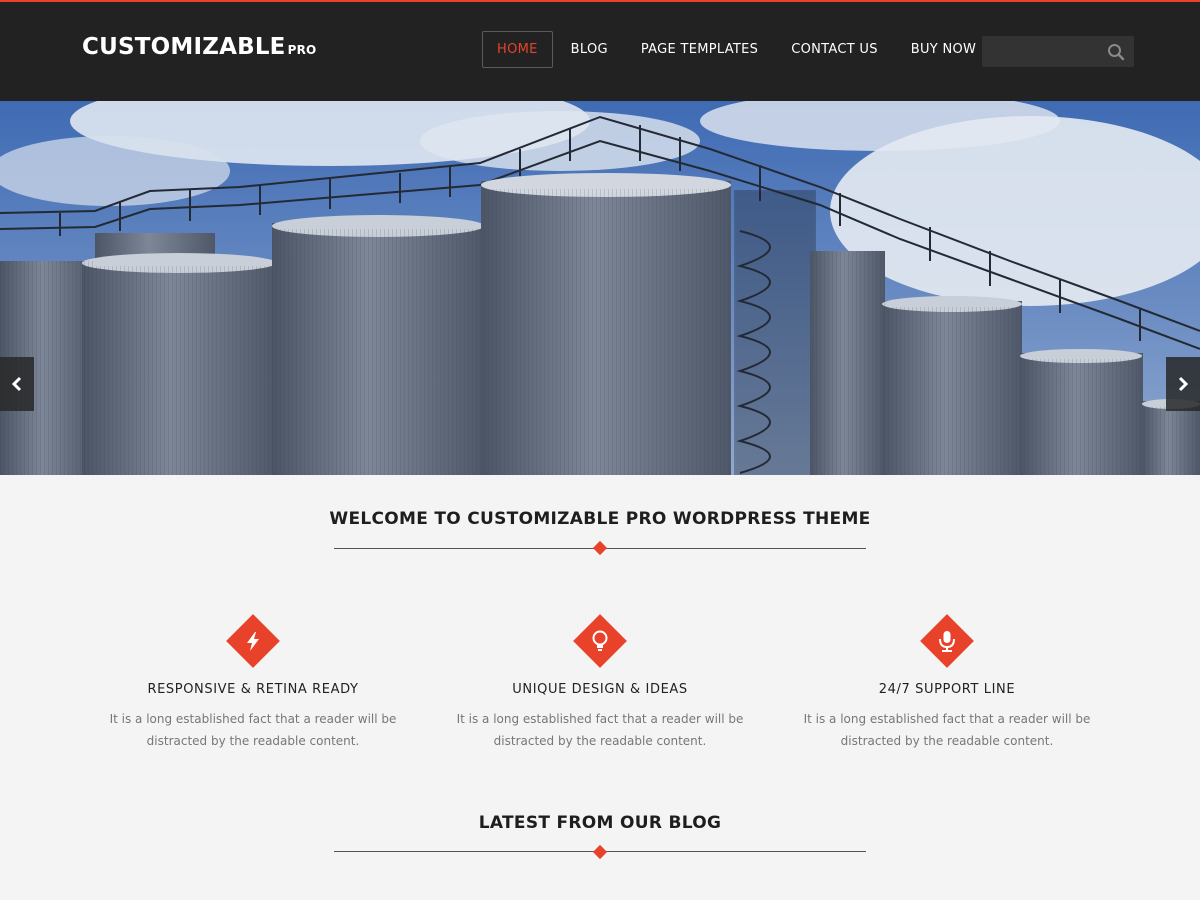 The width and height of the screenshot is (1200, 900). I want to click on feature-title: RESPONSIVE & RETINA READY, so click(253, 689).